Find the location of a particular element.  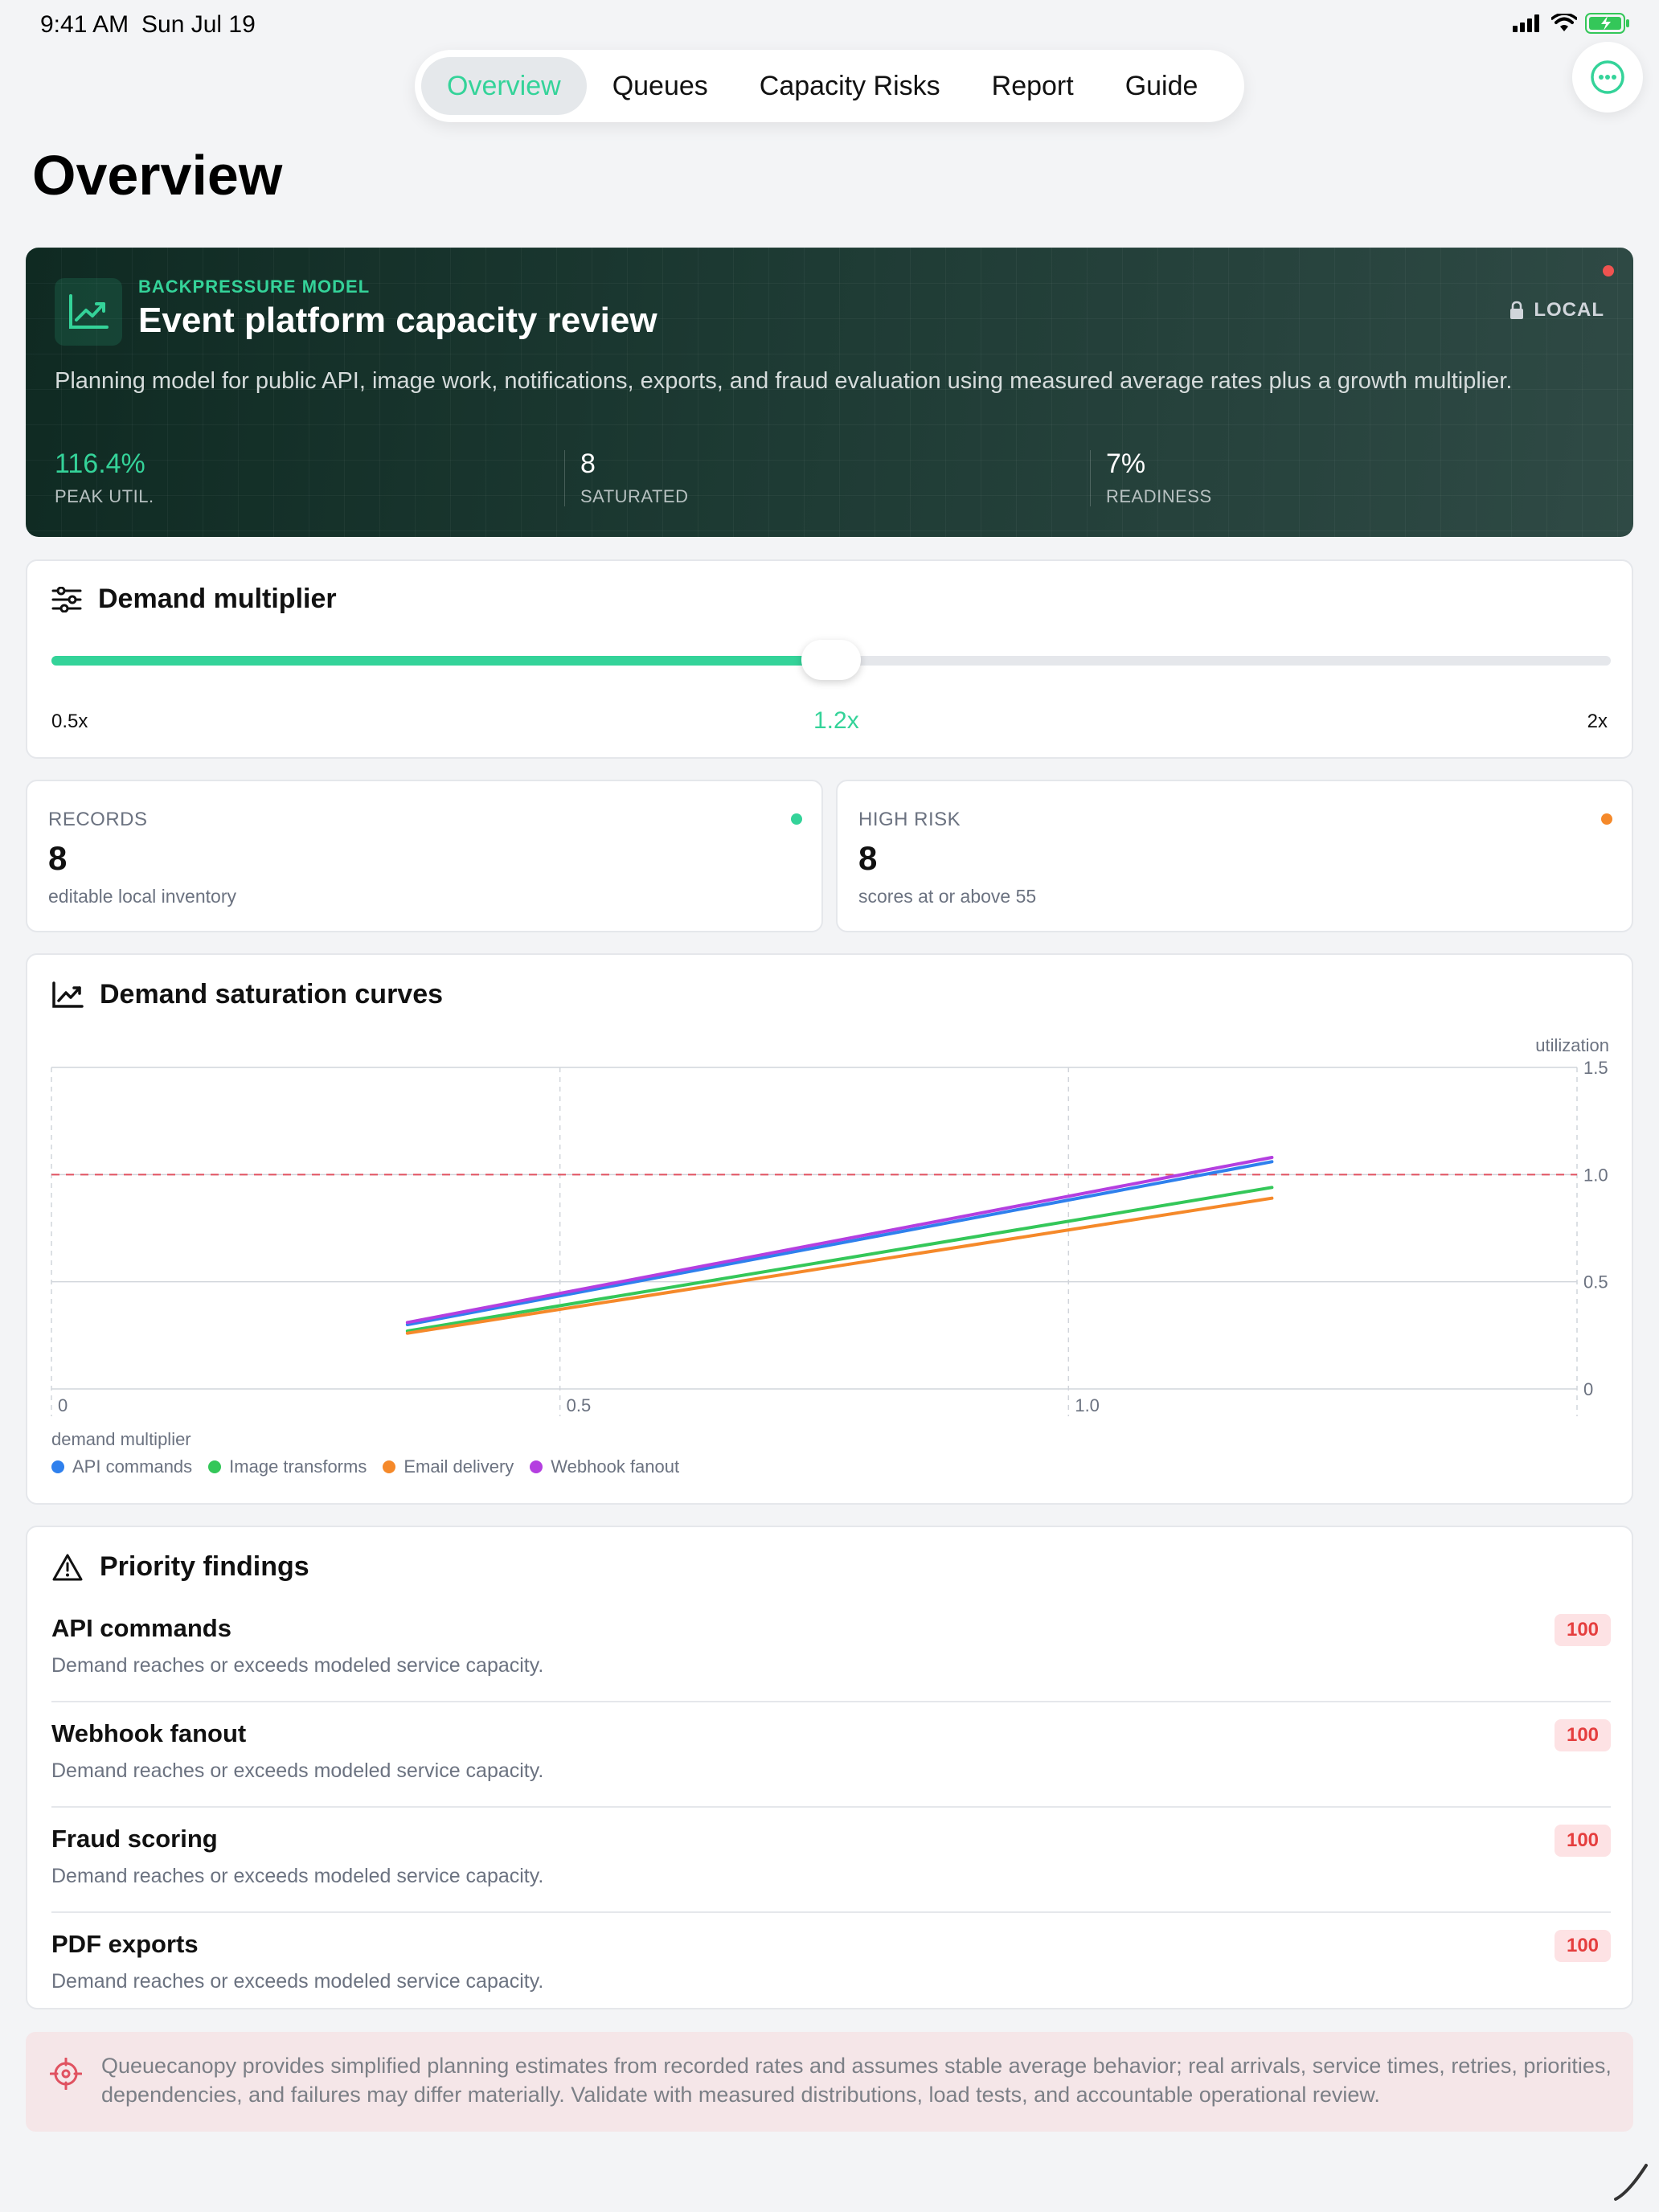

metric-card-records: RECORDS 8 editable local inventory is located at coordinates (424, 856).